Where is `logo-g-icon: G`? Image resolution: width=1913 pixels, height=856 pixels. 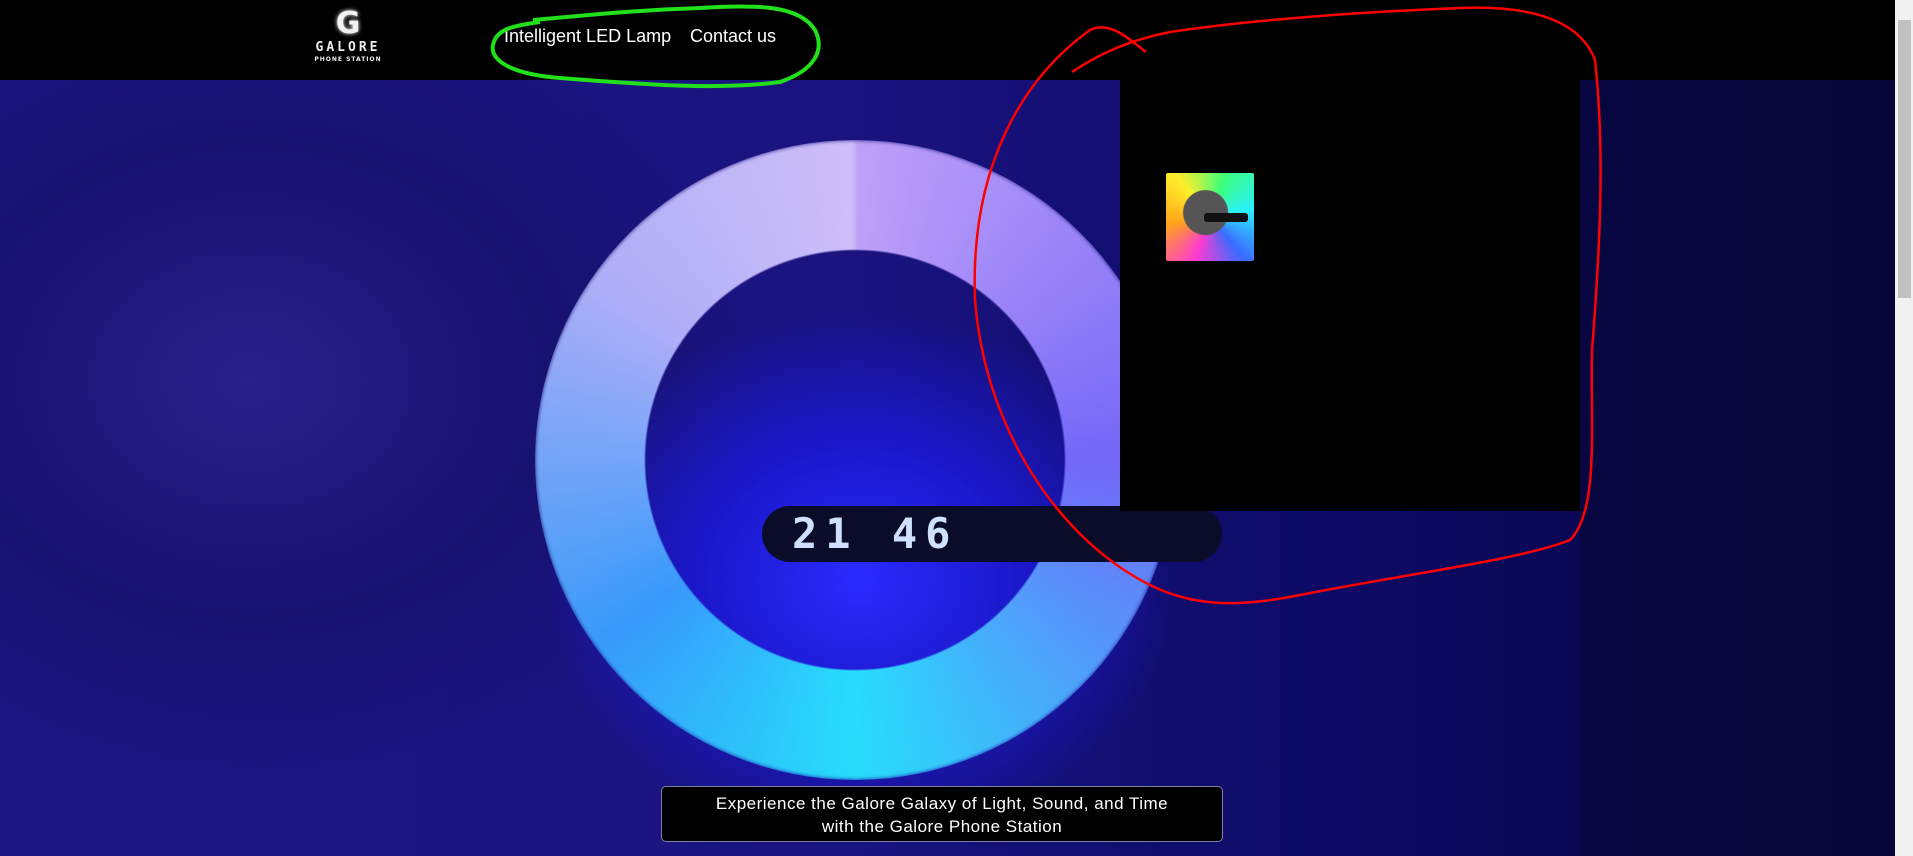 logo-g-icon: G is located at coordinates (348, 23).